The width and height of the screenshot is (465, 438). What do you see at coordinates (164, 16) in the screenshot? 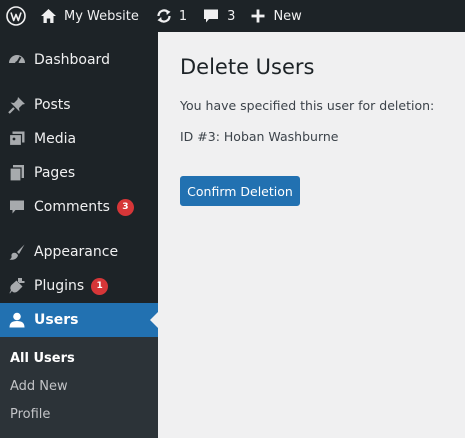
I see `refresh-icon` at bounding box center [164, 16].